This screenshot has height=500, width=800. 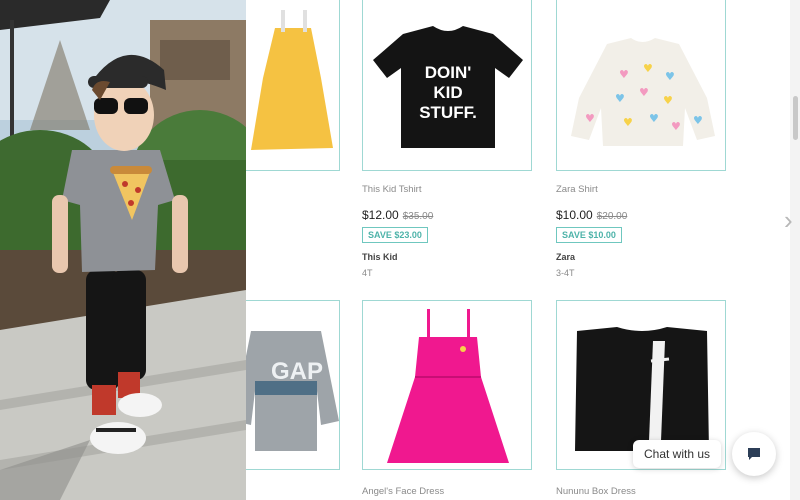 I want to click on product-image-sweater: GAP, so click(x=293, y=385).